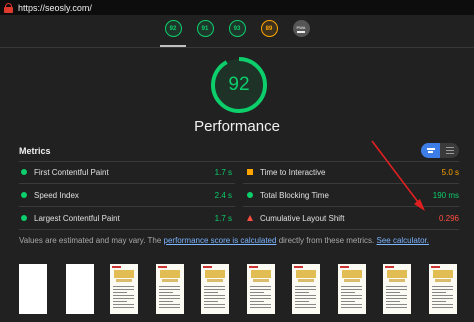 The width and height of the screenshot is (474, 322). What do you see at coordinates (293, 172) in the screenshot?
I see `metric-label: Time to Interactive` at bounding box center [293, 172].